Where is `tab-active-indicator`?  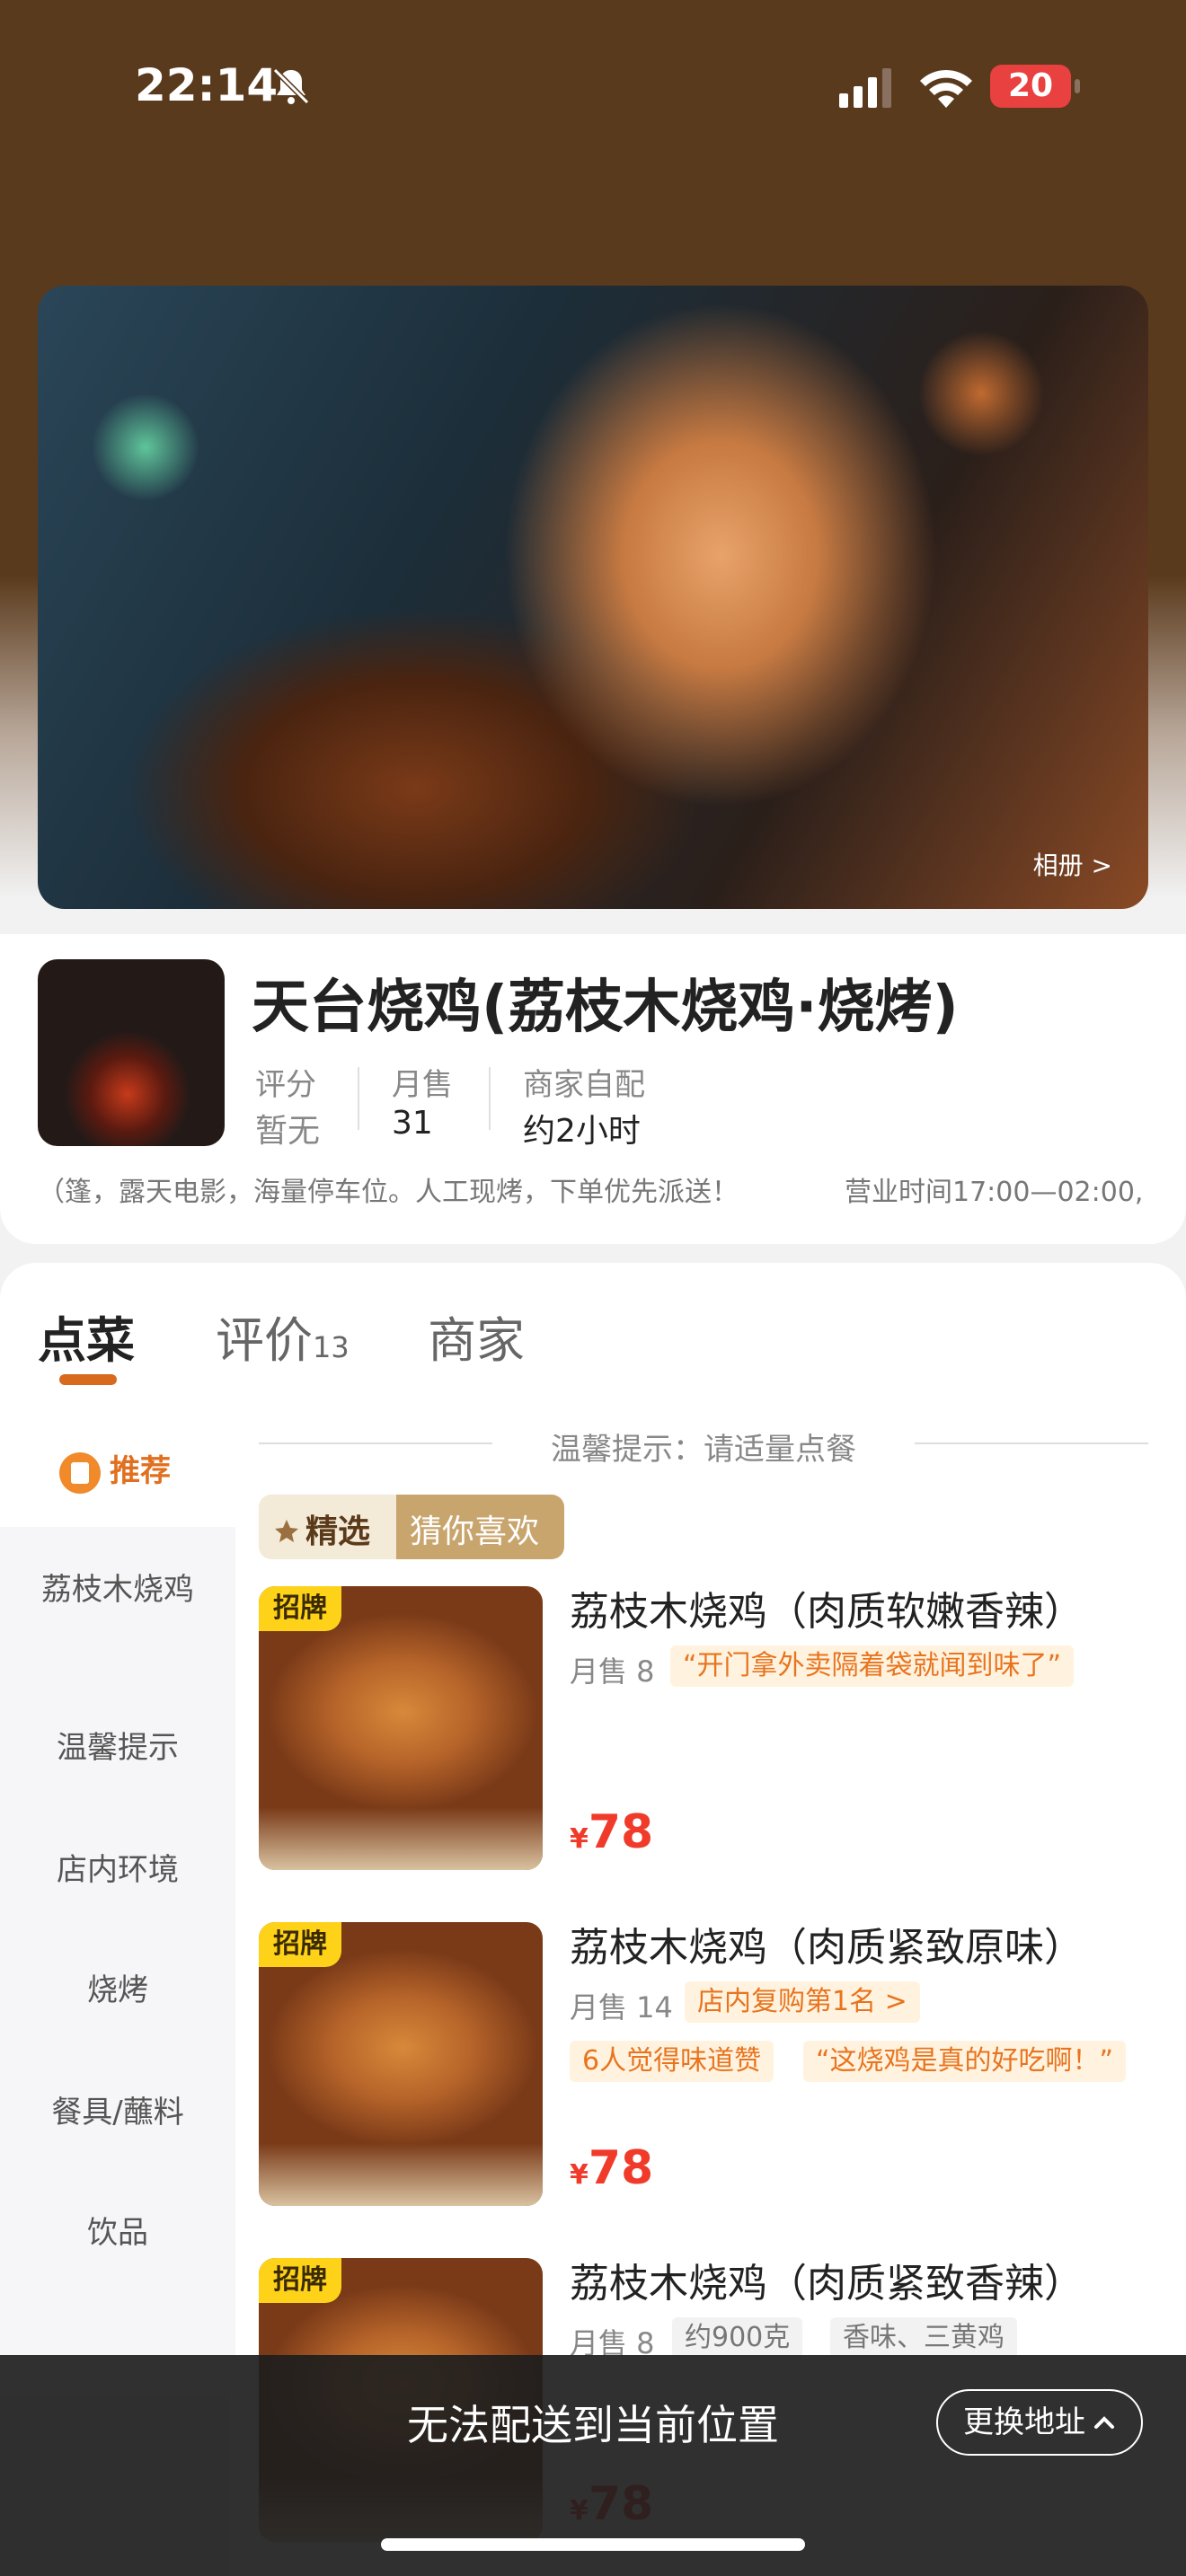 tab-active-indicator is located at coordinates (88, 1379).